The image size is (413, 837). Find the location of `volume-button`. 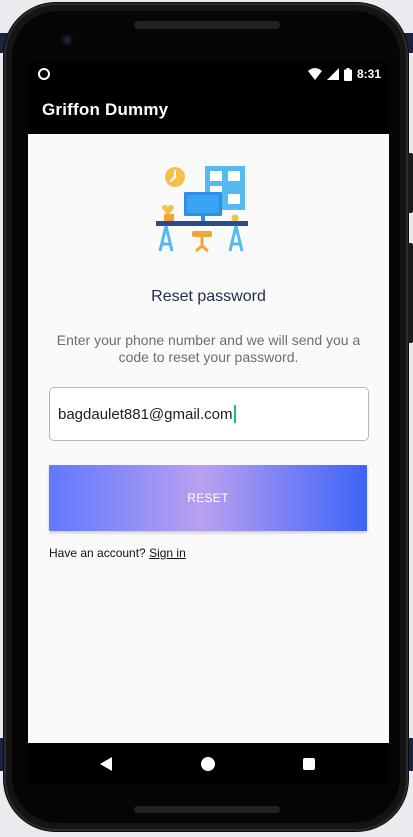

volume-button is located at coordinates (410, 293).